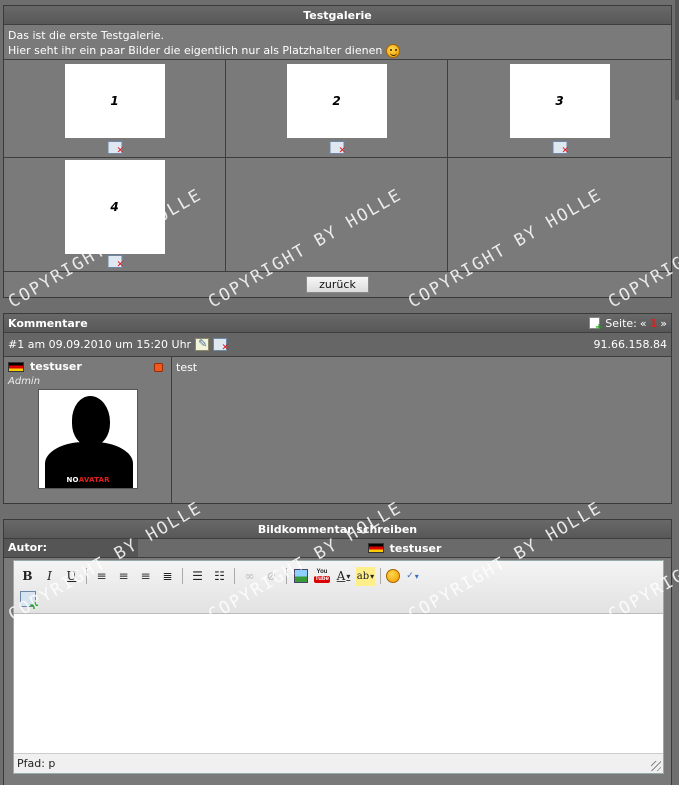  Describe the element at coordinates (49, 576) in the screenshot. I see `italic-icon: I` at that location.